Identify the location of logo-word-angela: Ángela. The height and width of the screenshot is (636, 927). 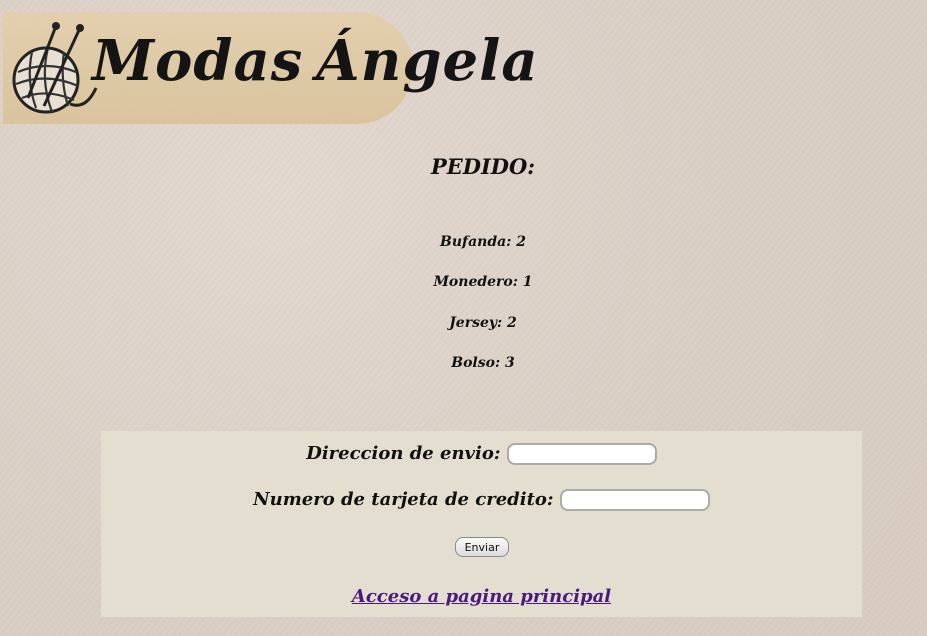
(427, 61).